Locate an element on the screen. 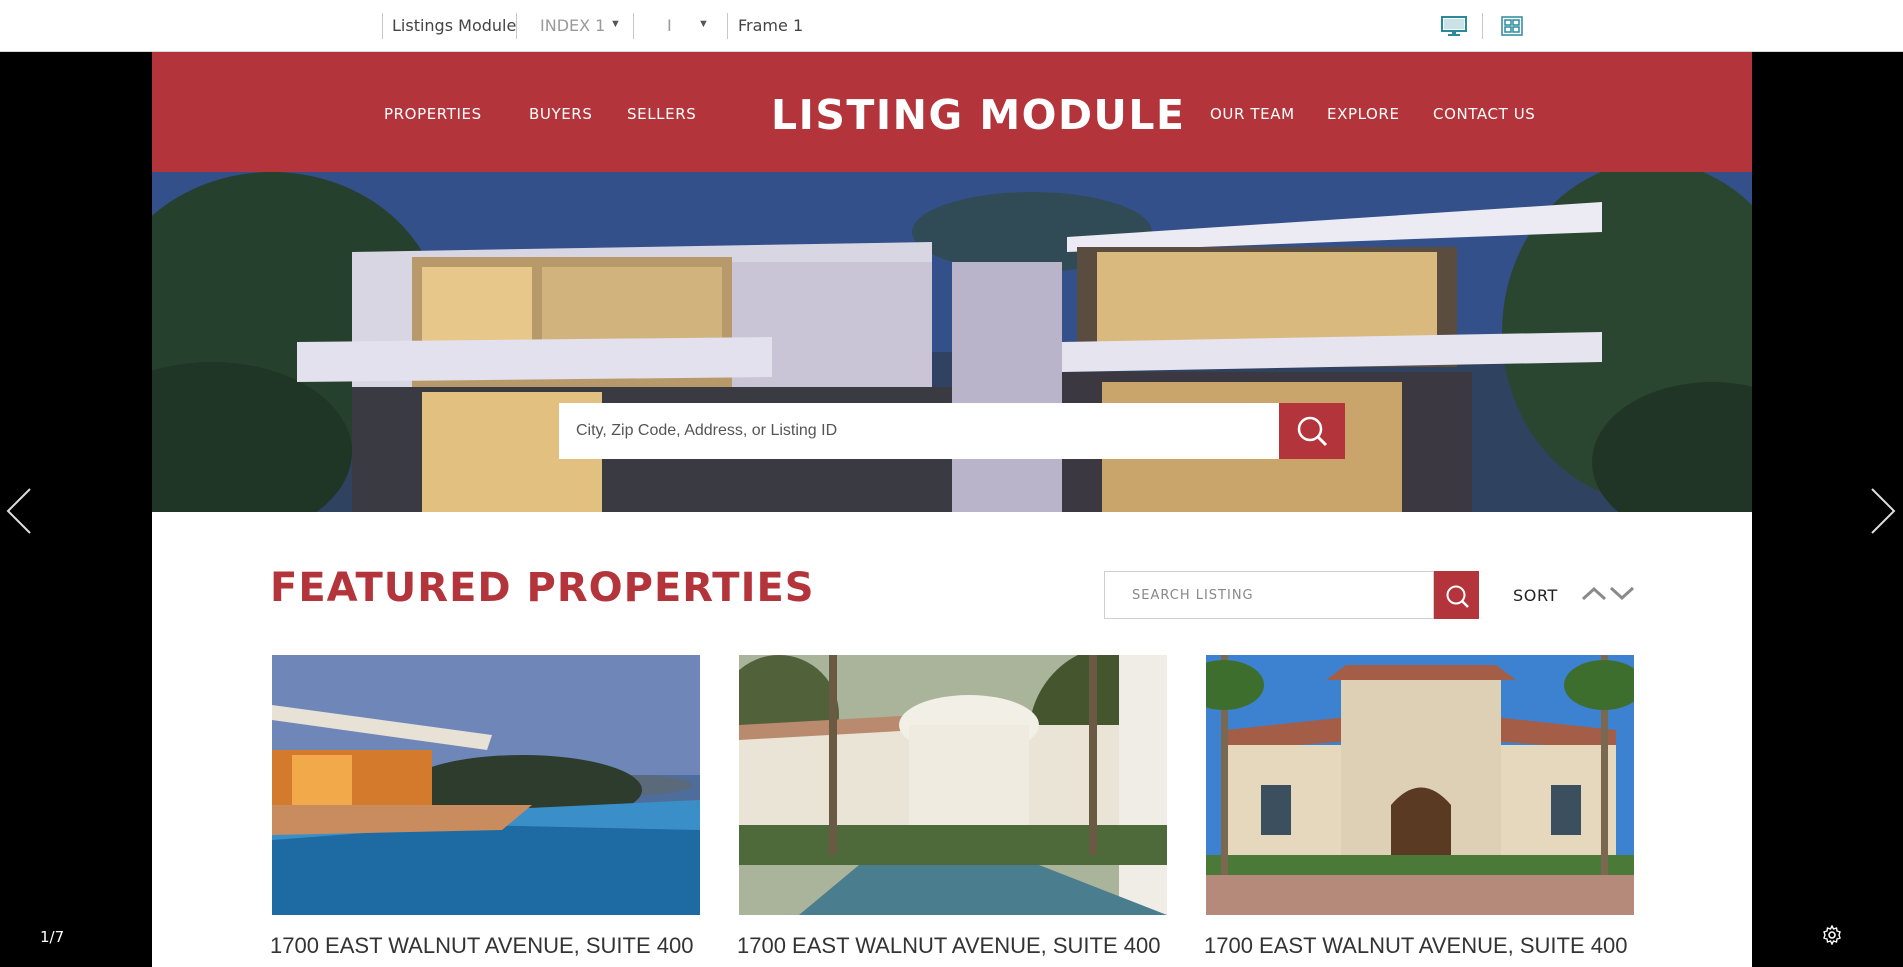  listing-search-field is located at coordinates (1269, 595).